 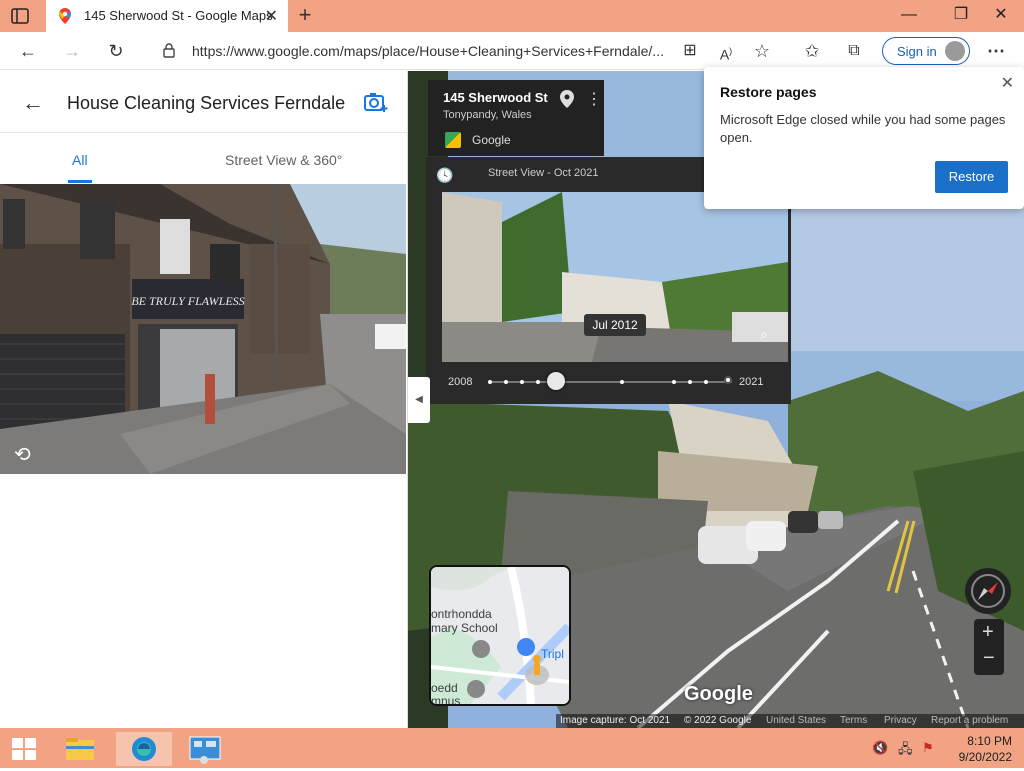 What do you see at coordinates (594, 99) in the screenshot?
I see `more-options-icon: ⋮` at bounding box center [594, 99].